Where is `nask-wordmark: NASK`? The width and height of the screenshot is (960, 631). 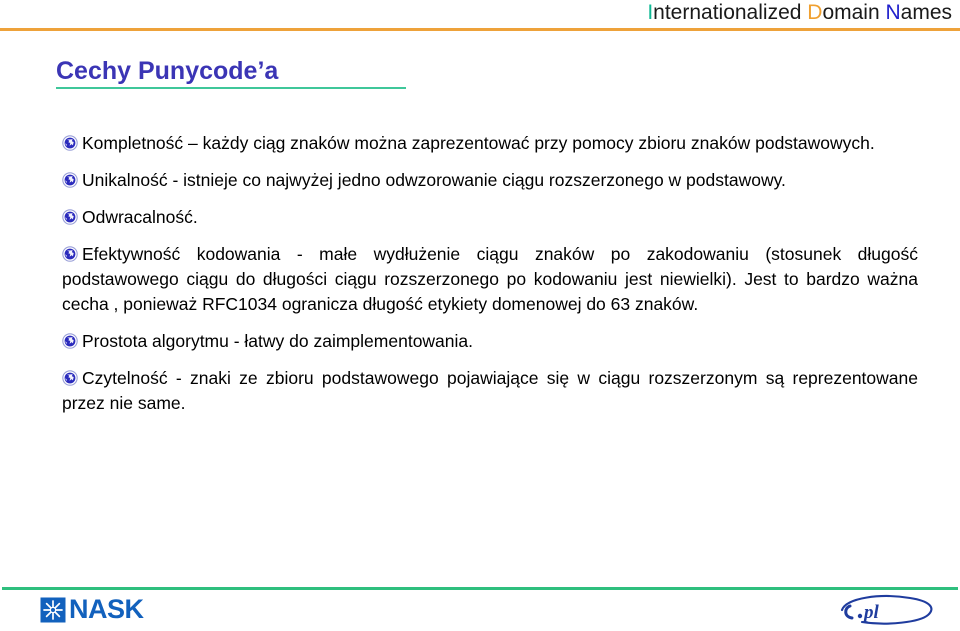
nask-wordmark: NASK is located at coordinates (106, 609).